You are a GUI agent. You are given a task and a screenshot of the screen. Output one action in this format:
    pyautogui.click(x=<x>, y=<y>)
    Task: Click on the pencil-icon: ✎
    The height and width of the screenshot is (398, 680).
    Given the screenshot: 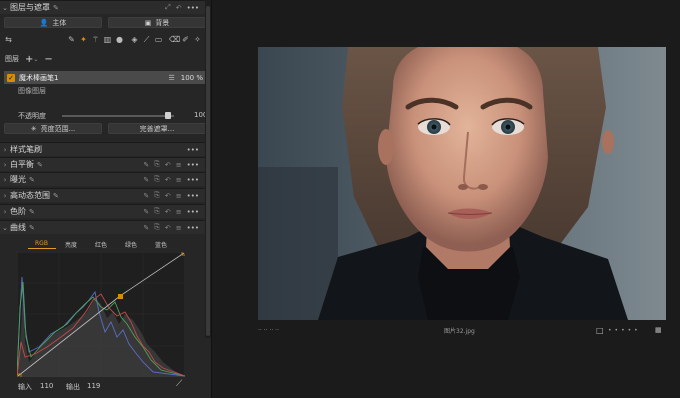 What is the action you would take?
    pyautogui.click(x=56, y=195)
    